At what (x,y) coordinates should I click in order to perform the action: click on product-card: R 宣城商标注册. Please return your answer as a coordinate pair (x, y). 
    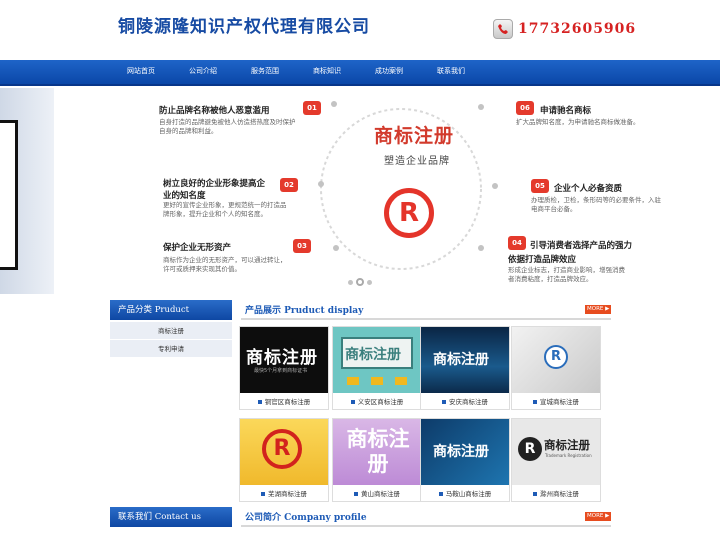
    Looking at the image, I should click on (556, 368).